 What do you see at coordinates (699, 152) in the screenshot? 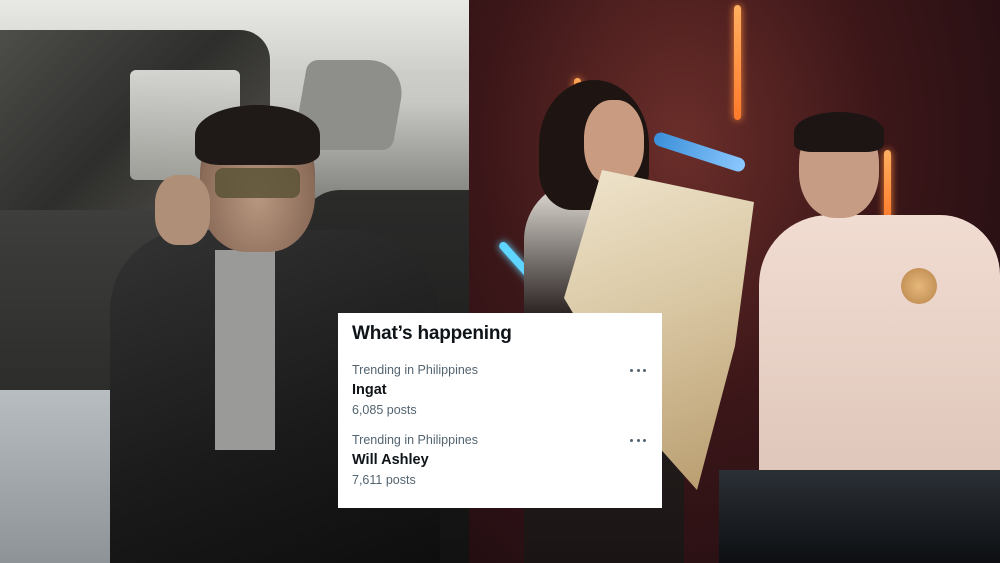
I see `microphone` at bounding box center [699, 152].